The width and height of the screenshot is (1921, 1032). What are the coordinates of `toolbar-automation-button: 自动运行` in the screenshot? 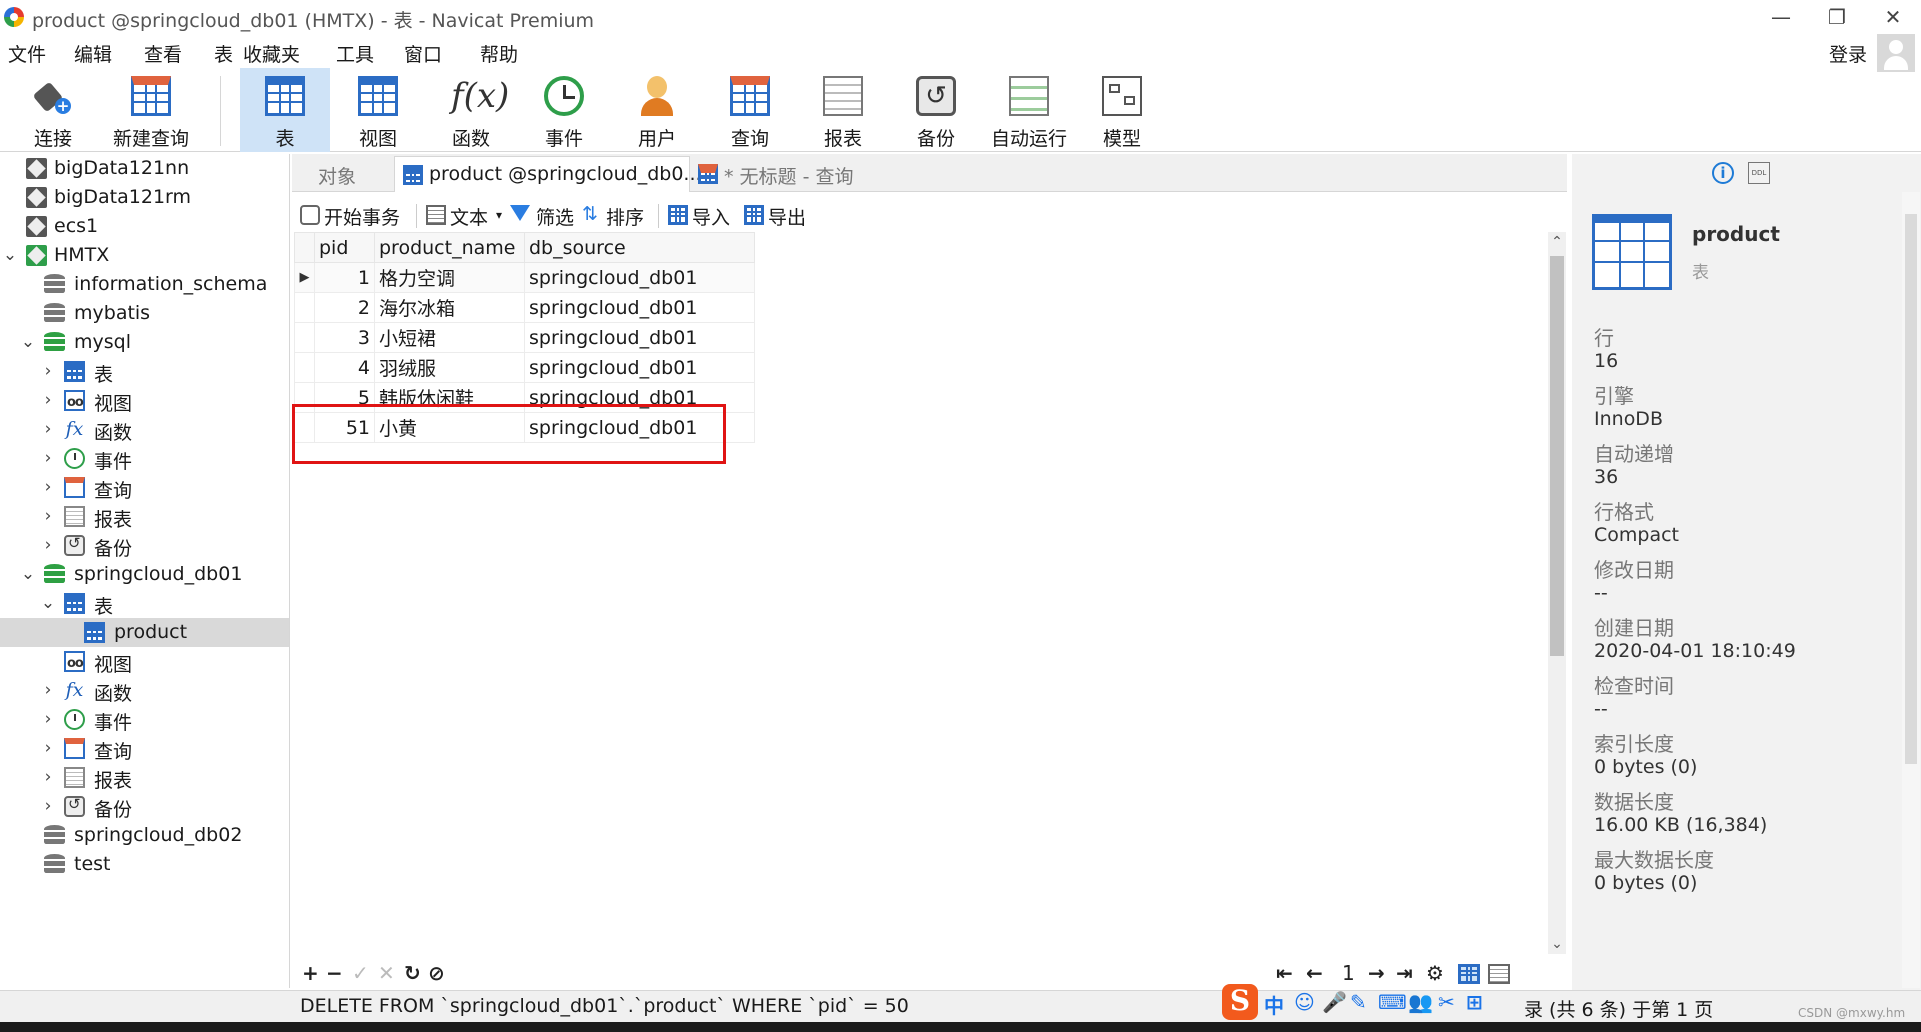 It's located at (1029, 110).